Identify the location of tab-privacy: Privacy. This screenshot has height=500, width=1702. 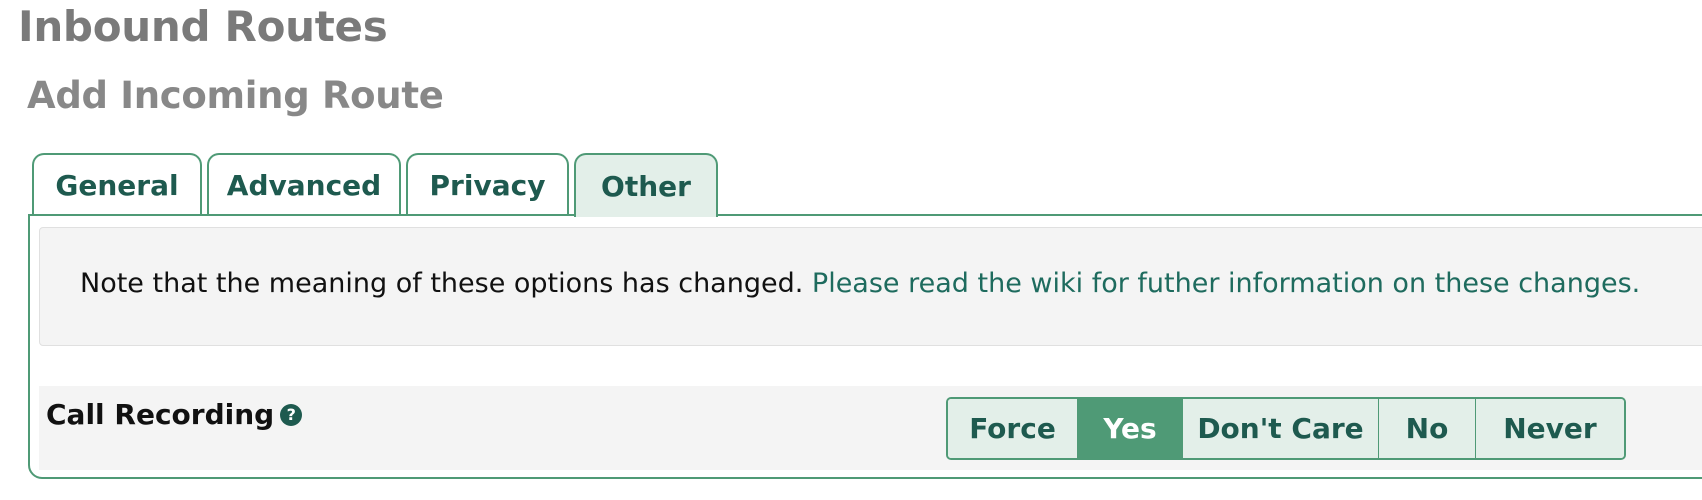
(487, 184).